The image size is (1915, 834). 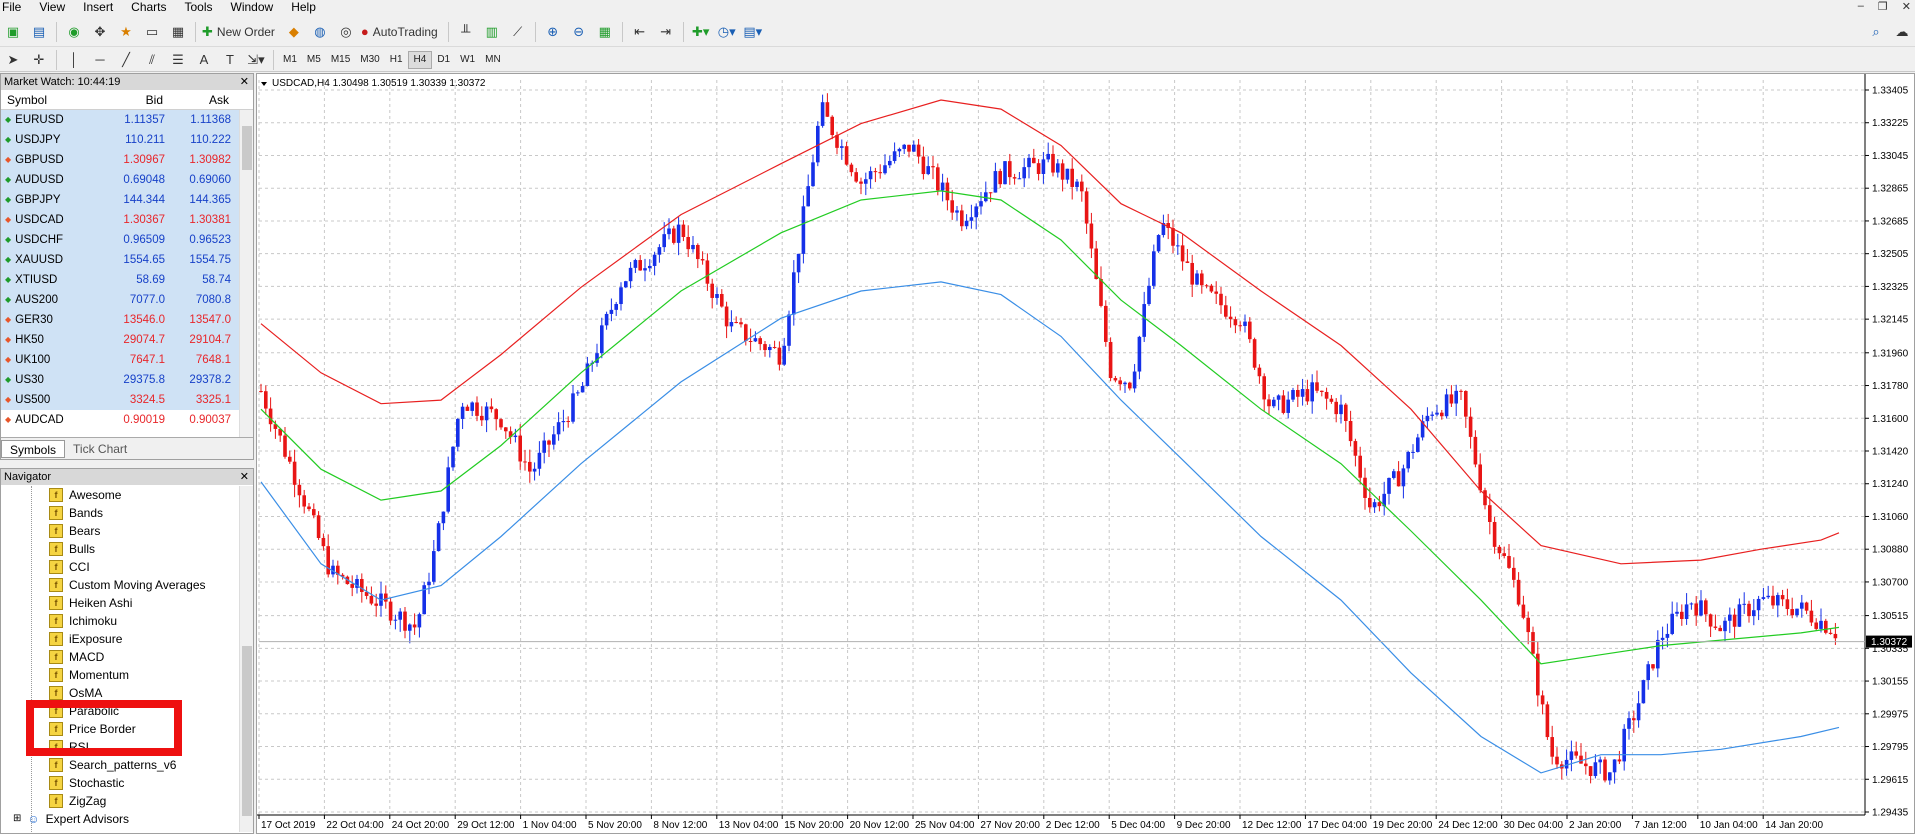 What do you see at coordinates (119, 621) in the screenshot?
I see `navigator-indicator-item: f Ichimoku` at bounding box center [119, 621].